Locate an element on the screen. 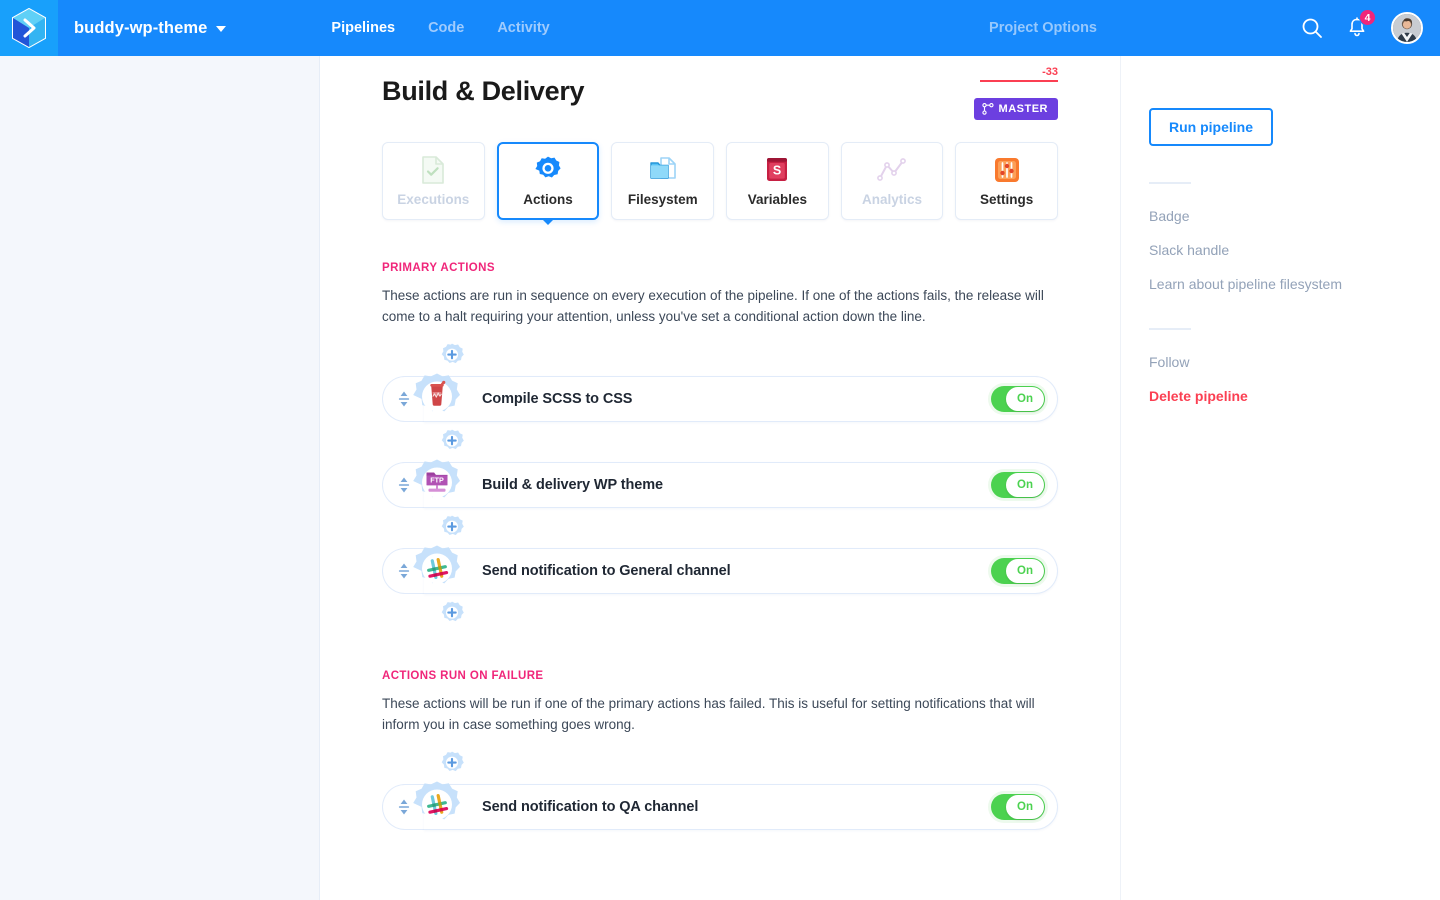 The image size is (1440, 900). files-icon is located at coordinates (663, 170).